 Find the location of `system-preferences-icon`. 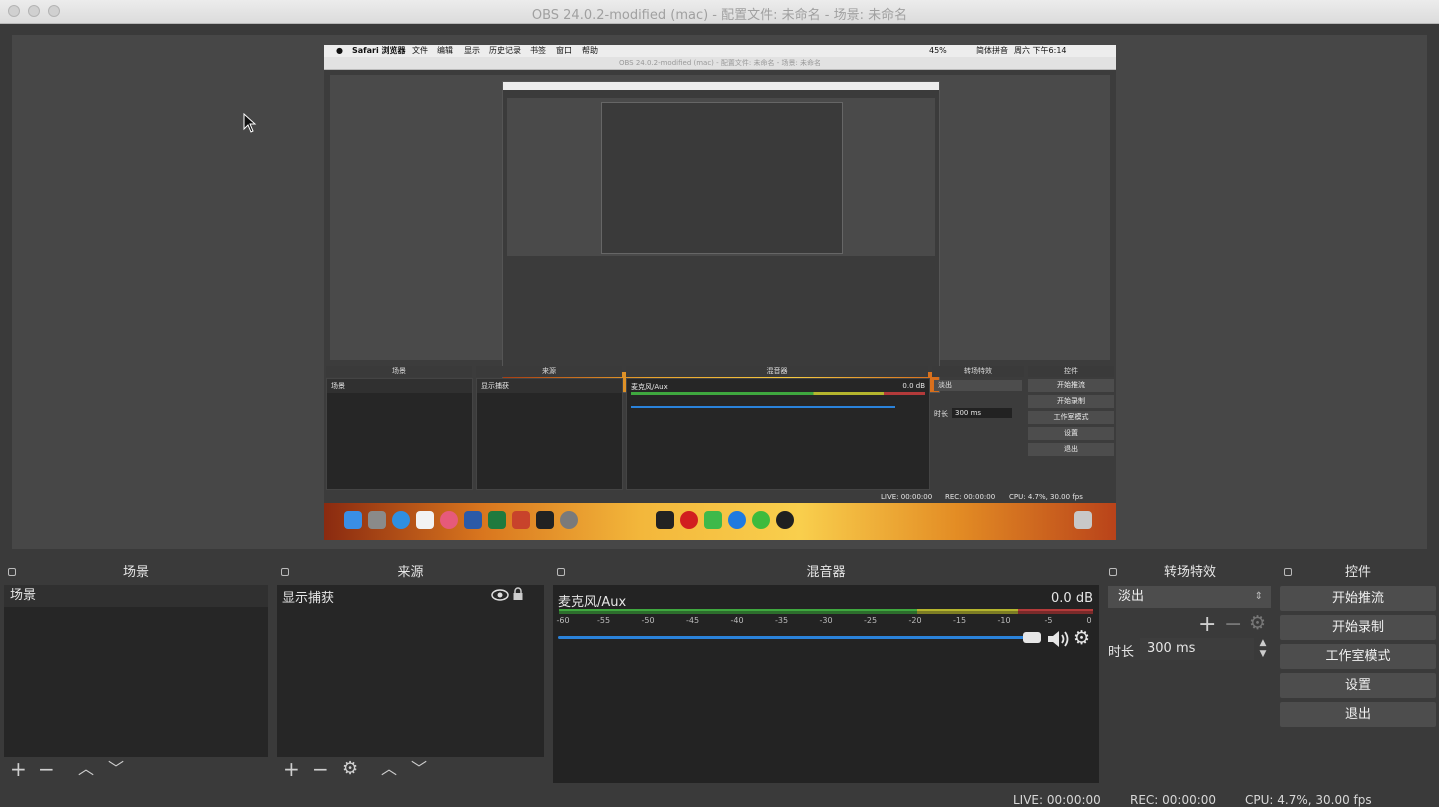

system-preferences-icon is located at coordinates (569, 520).